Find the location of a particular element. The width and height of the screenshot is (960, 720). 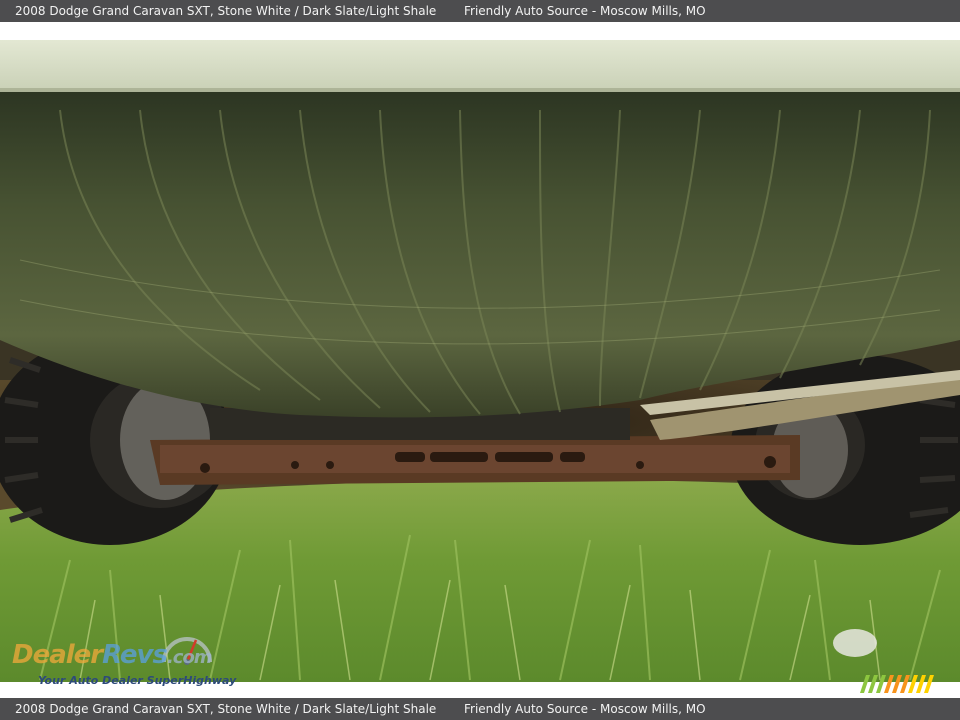

brand-part-revs: Revs is located at coordinates (135, 655).